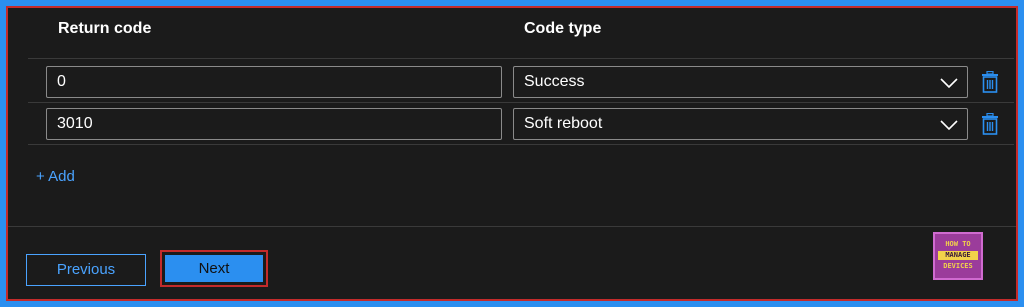 This screenshot has width=1024, height=307. Describe the element at coordinates (86, 270) in the screenshot. I see `previous-button: Previous` at that location.